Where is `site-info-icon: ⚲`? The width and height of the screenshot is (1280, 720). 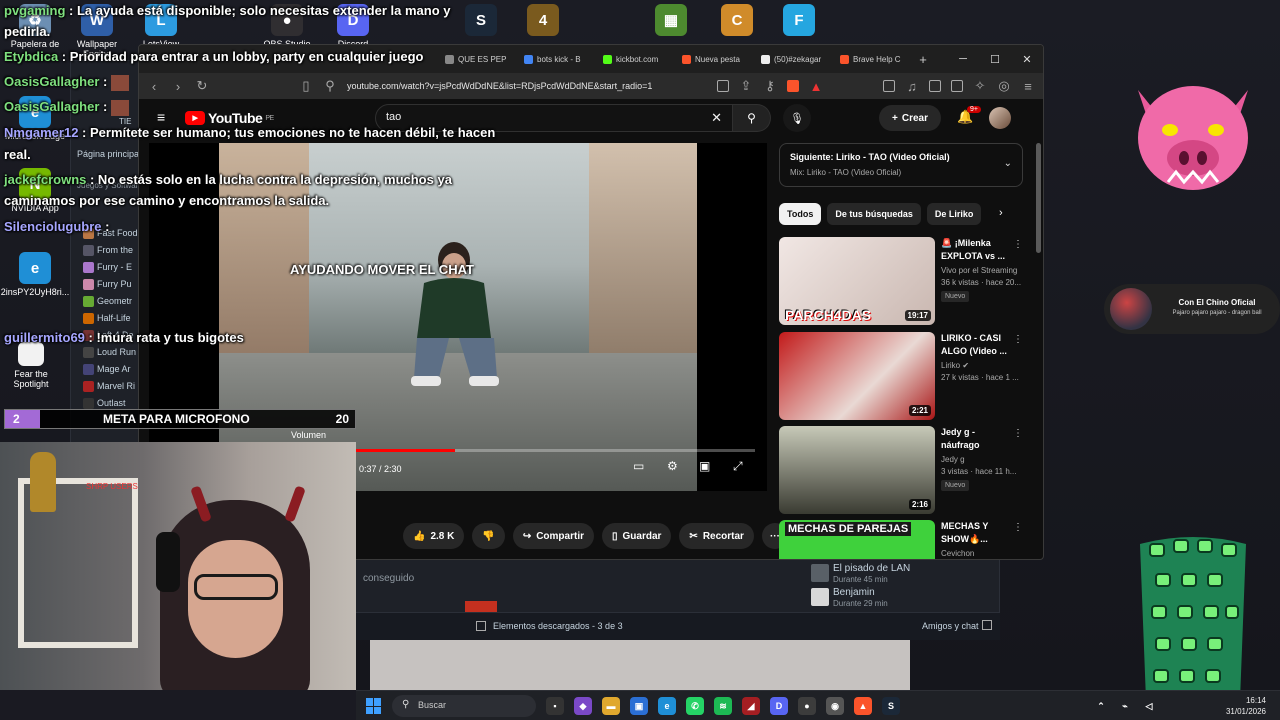 site-info-icon: ⚲ is located at coordinates (330, 86).